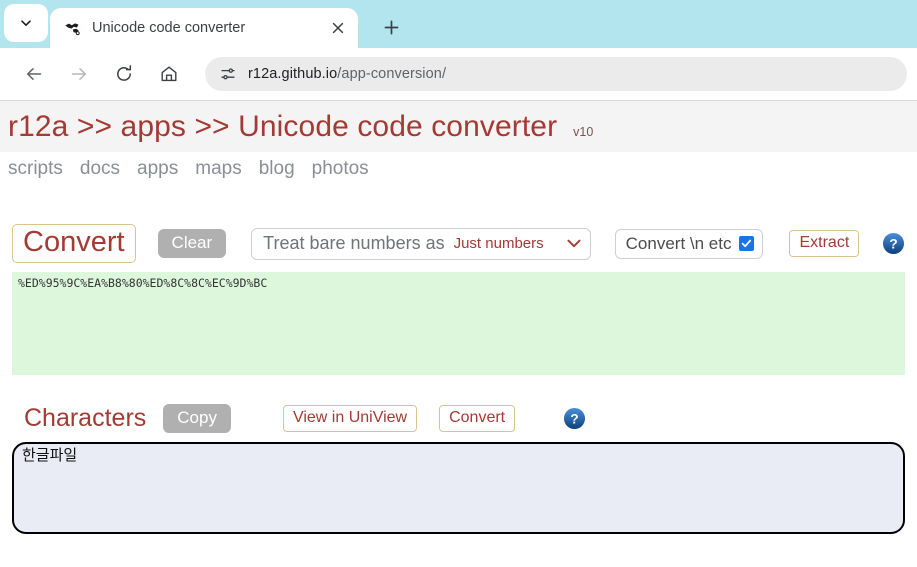 Image resolution: width=917 pixels, height=567 pixels. I want to click on browser-chrome: Unicode code converter, so click(458, 24).